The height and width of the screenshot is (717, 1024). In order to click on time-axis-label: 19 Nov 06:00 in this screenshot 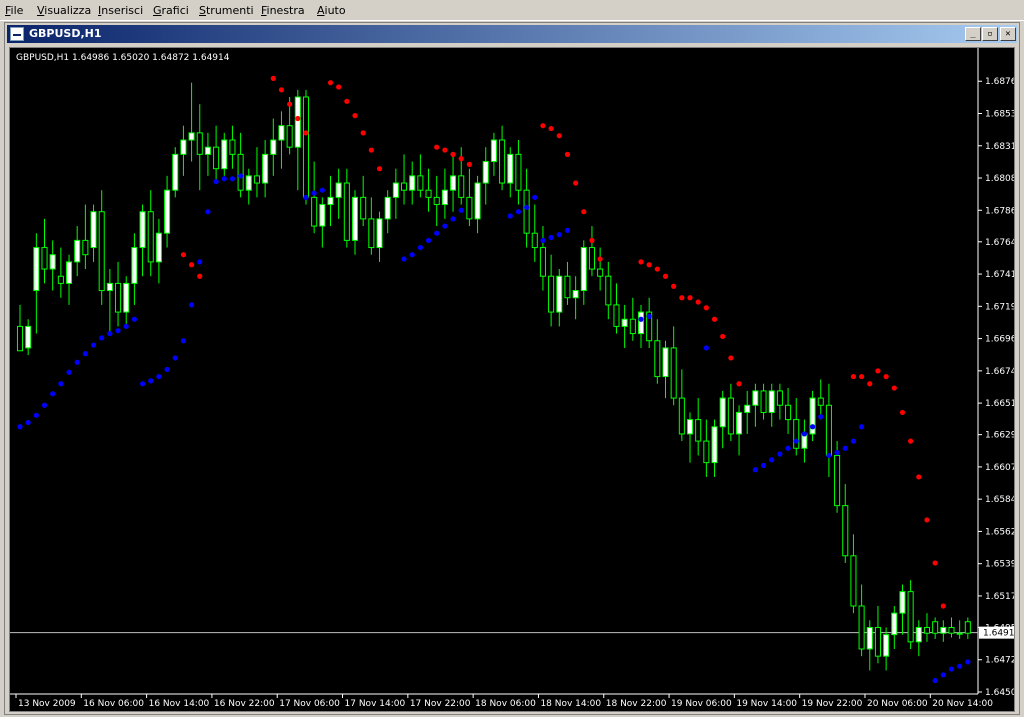, I will do `click(701, 704)`.